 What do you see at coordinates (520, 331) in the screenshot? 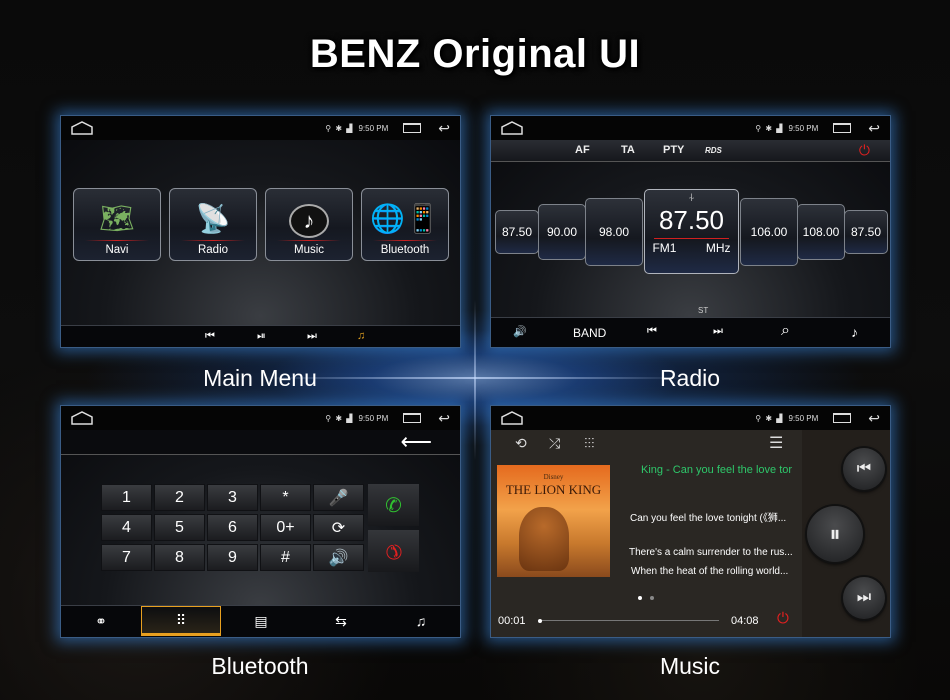
I see `volume-icon: 🔊` at bounding box center [520, 331].